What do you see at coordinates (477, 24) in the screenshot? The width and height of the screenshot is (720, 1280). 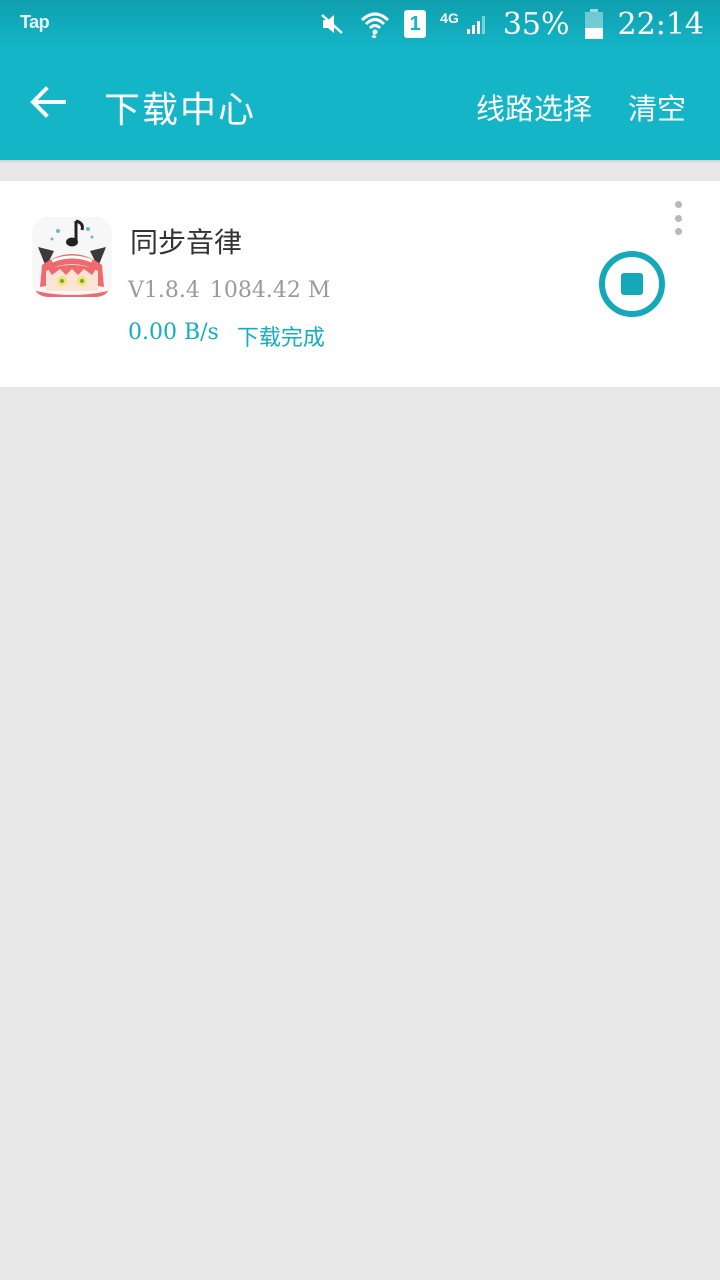 I see `signal-icon` at bounding box center [477, 24].